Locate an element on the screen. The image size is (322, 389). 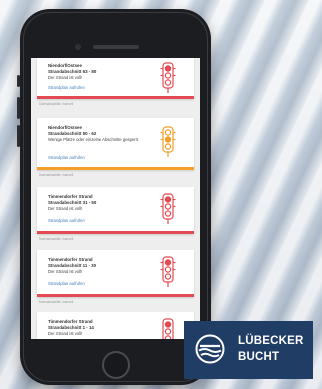
beach-section: Strandabschnitt 50 - 62 is located at coordinates (72, 133).